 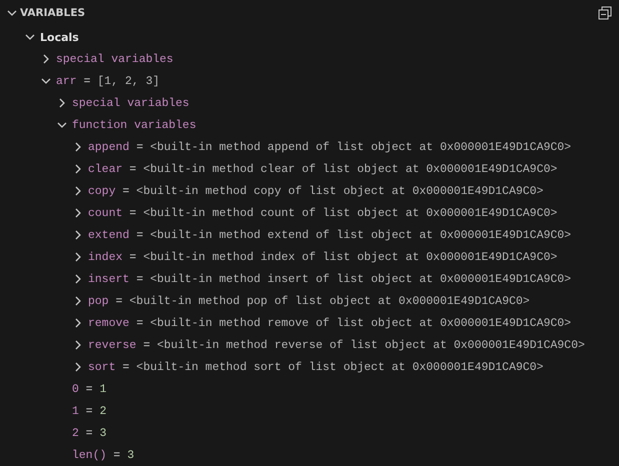 What do you see at coordinates (109, 235) in the screenshot?
I see `variable-name: extend` at bounding box center [109, 235].